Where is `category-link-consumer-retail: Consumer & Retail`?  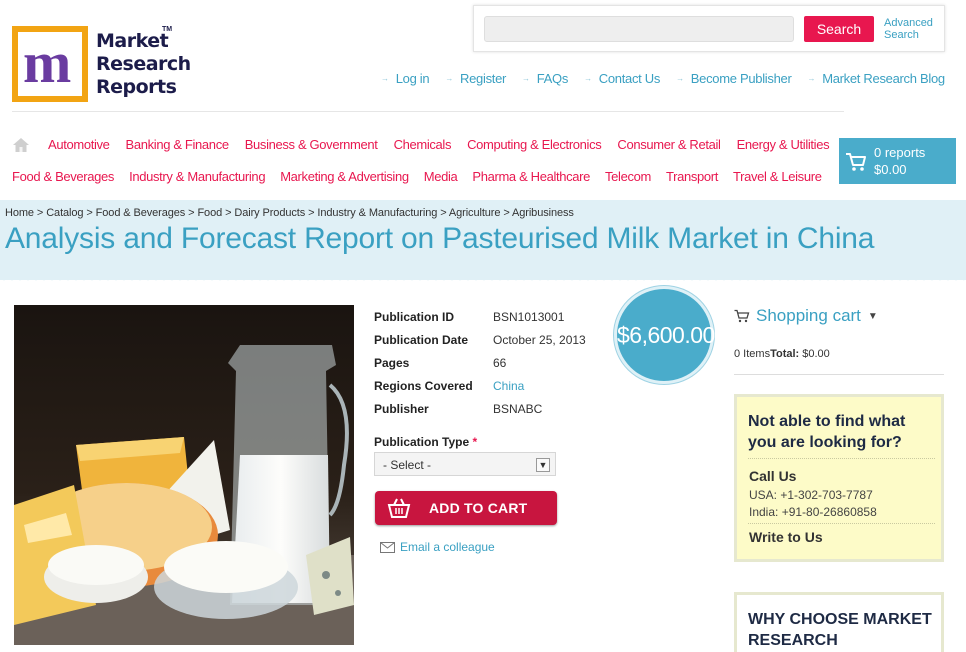 category-link-consumer-retail: Consumer & Retail is located at coordinates (669, 144).